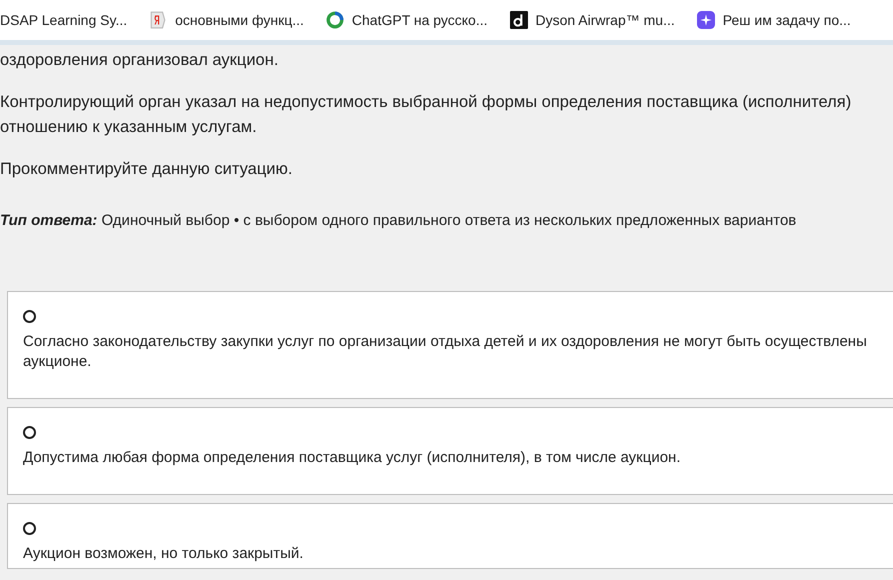  Describe the element at coordinates (352, 458) in the screenshot. I see `option-text: Допустима любая форма определения поставщика услуг (исполнителя), в том числе аукцион.` at that location.